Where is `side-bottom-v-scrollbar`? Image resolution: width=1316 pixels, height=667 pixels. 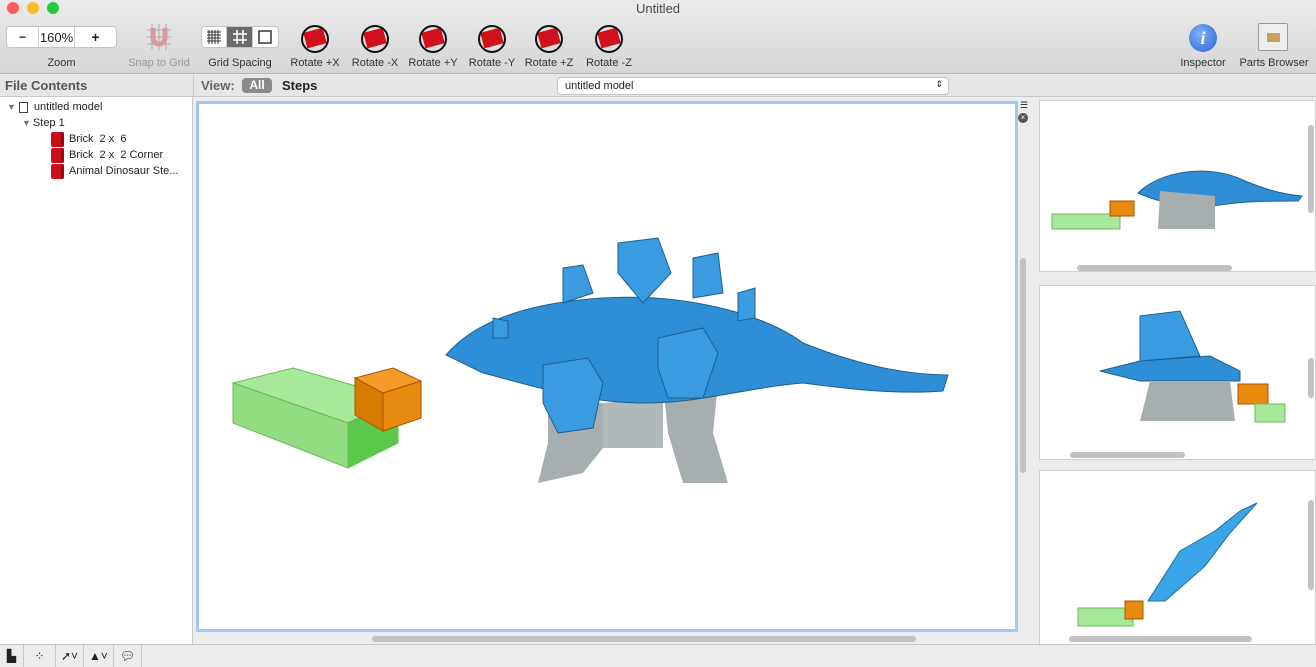
side-bottom-v-scrollbar is located at coordinates (1311, 545).